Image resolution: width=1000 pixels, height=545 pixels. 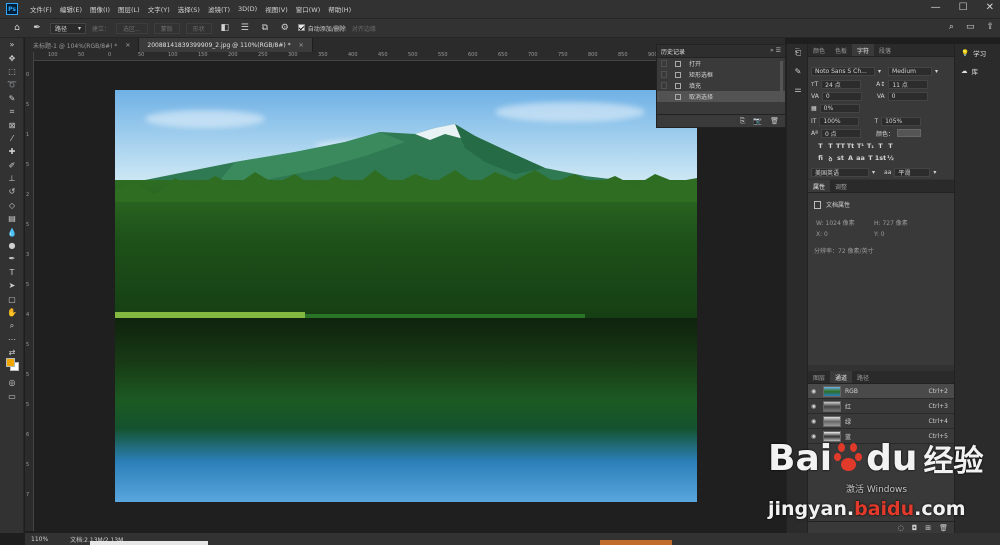 What do you see at coordinates (860, 146) in the screenshot?
I see `superscript-button: T¹` at bounding box center [860, 146].